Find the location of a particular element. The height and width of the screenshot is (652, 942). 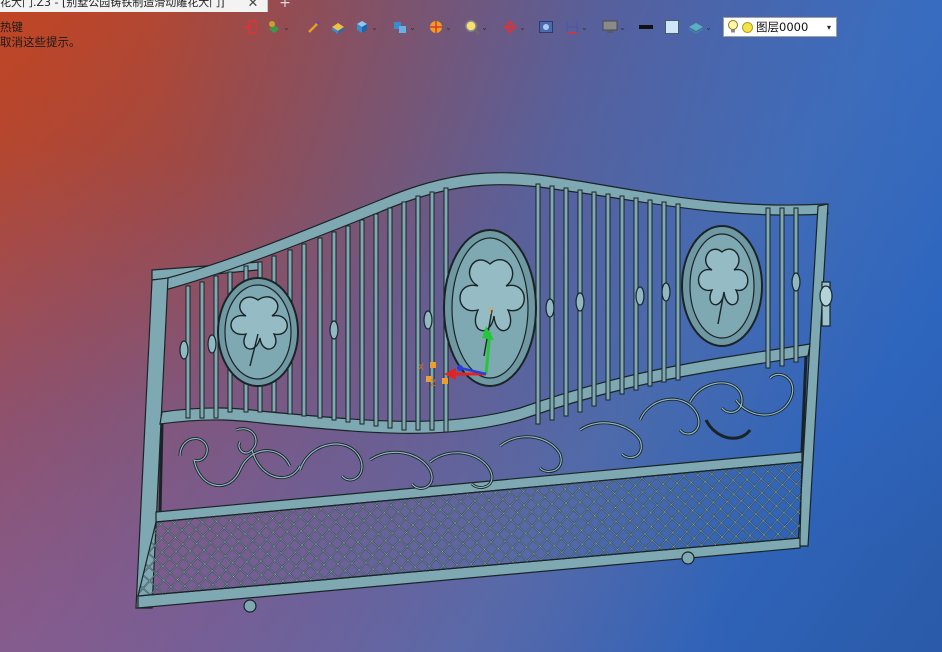

exit-sketch-button is located at coordinates (250, 27).